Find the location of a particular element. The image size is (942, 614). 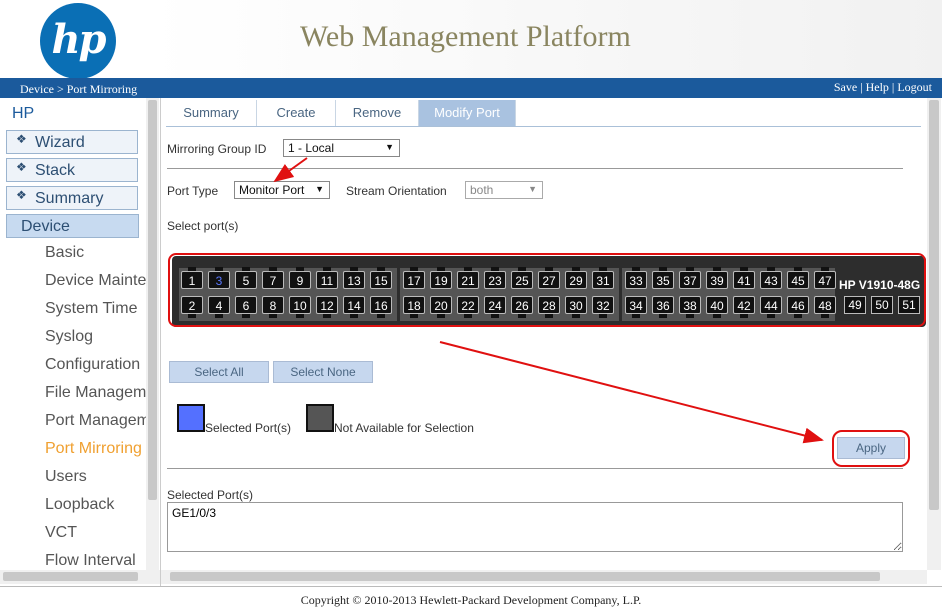

content-horizontal-scroll-thumb is located at coordinates (525, 576).